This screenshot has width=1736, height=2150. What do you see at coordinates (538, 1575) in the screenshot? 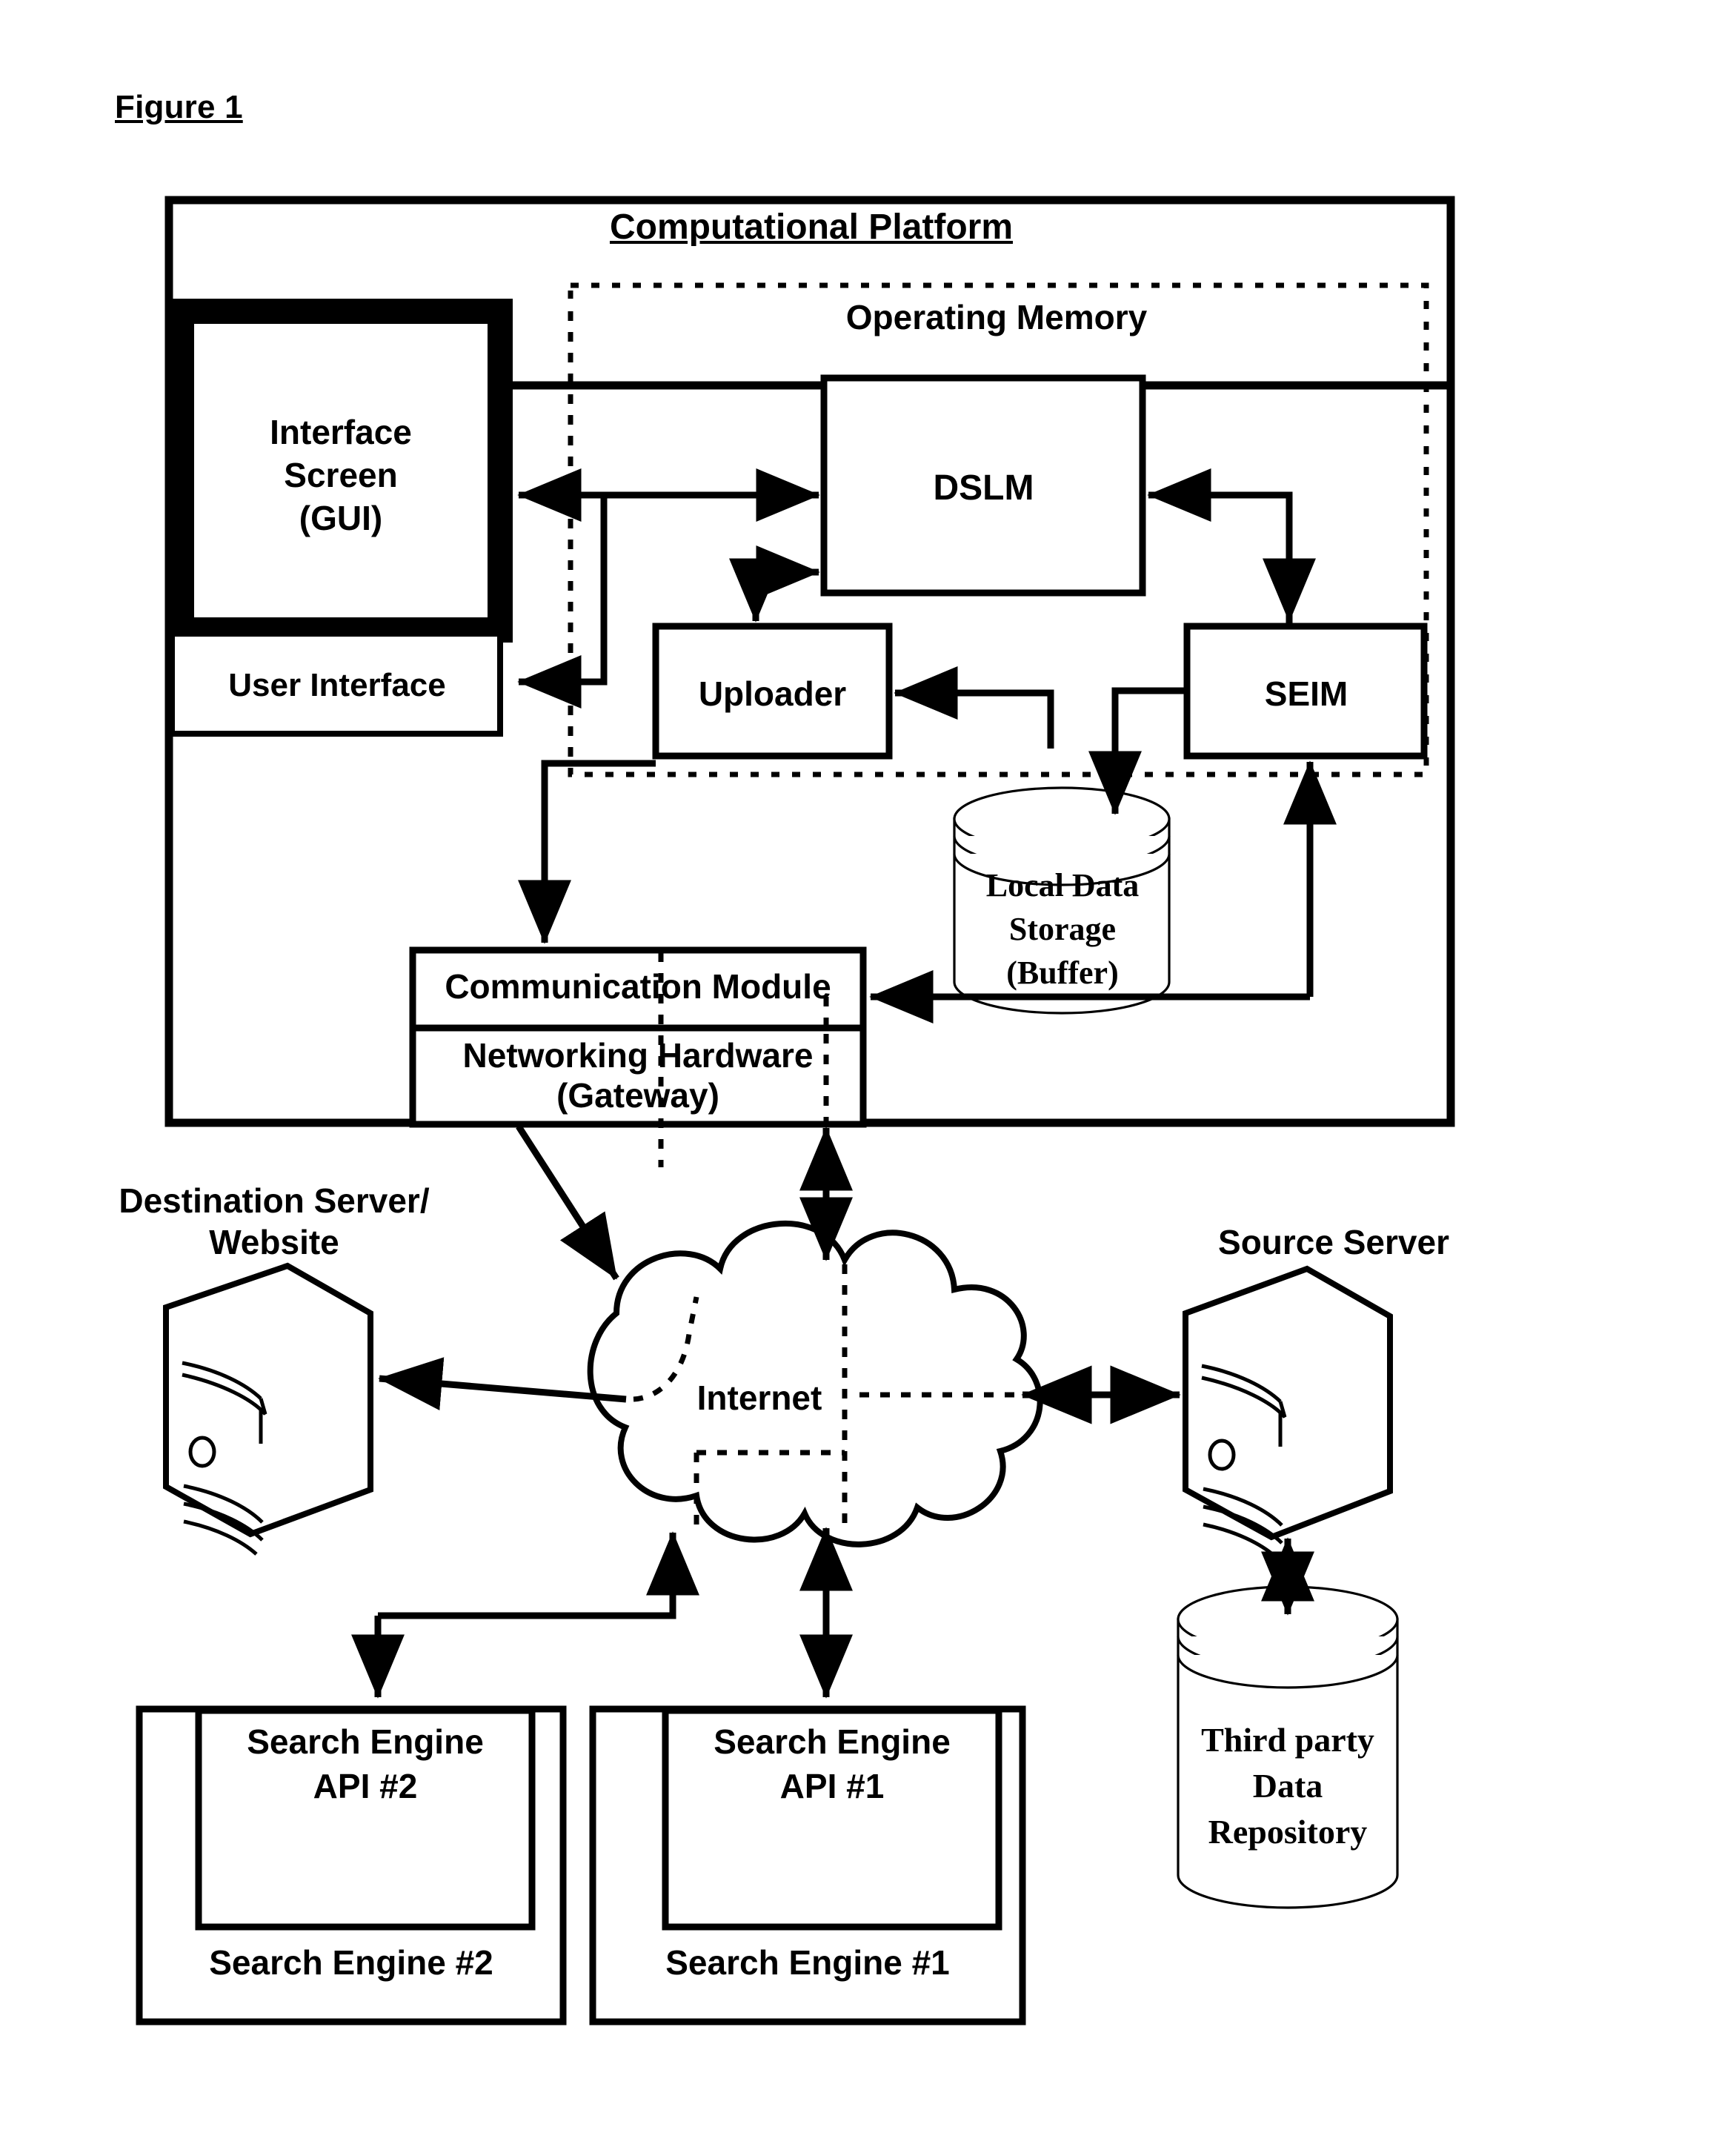
I see `conn-se2-to-cloud` at bounding box center [538, 1575].